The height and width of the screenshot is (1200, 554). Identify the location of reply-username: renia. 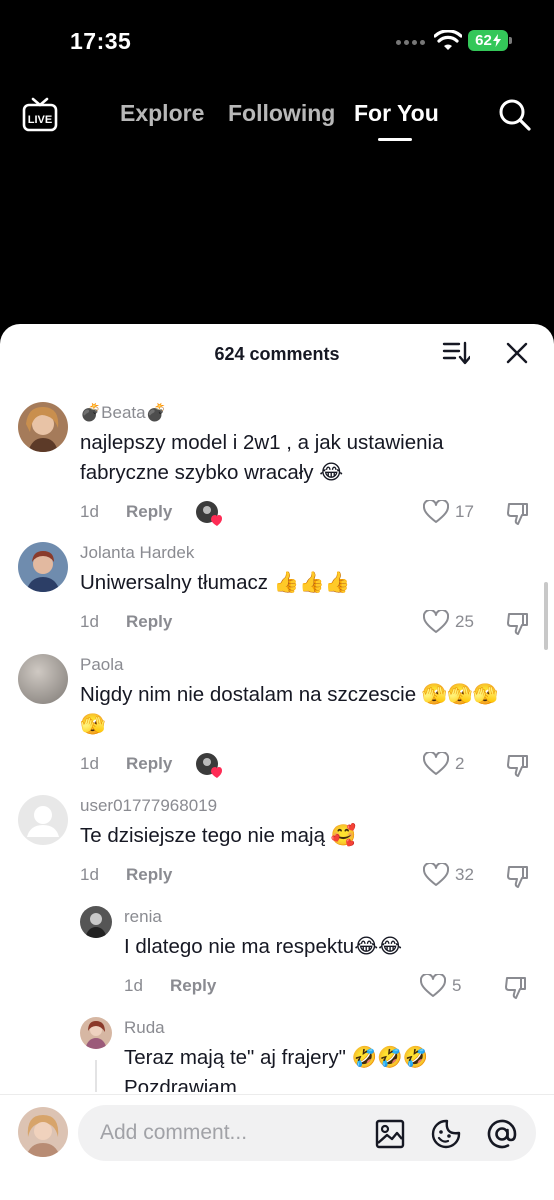
(324, 917).